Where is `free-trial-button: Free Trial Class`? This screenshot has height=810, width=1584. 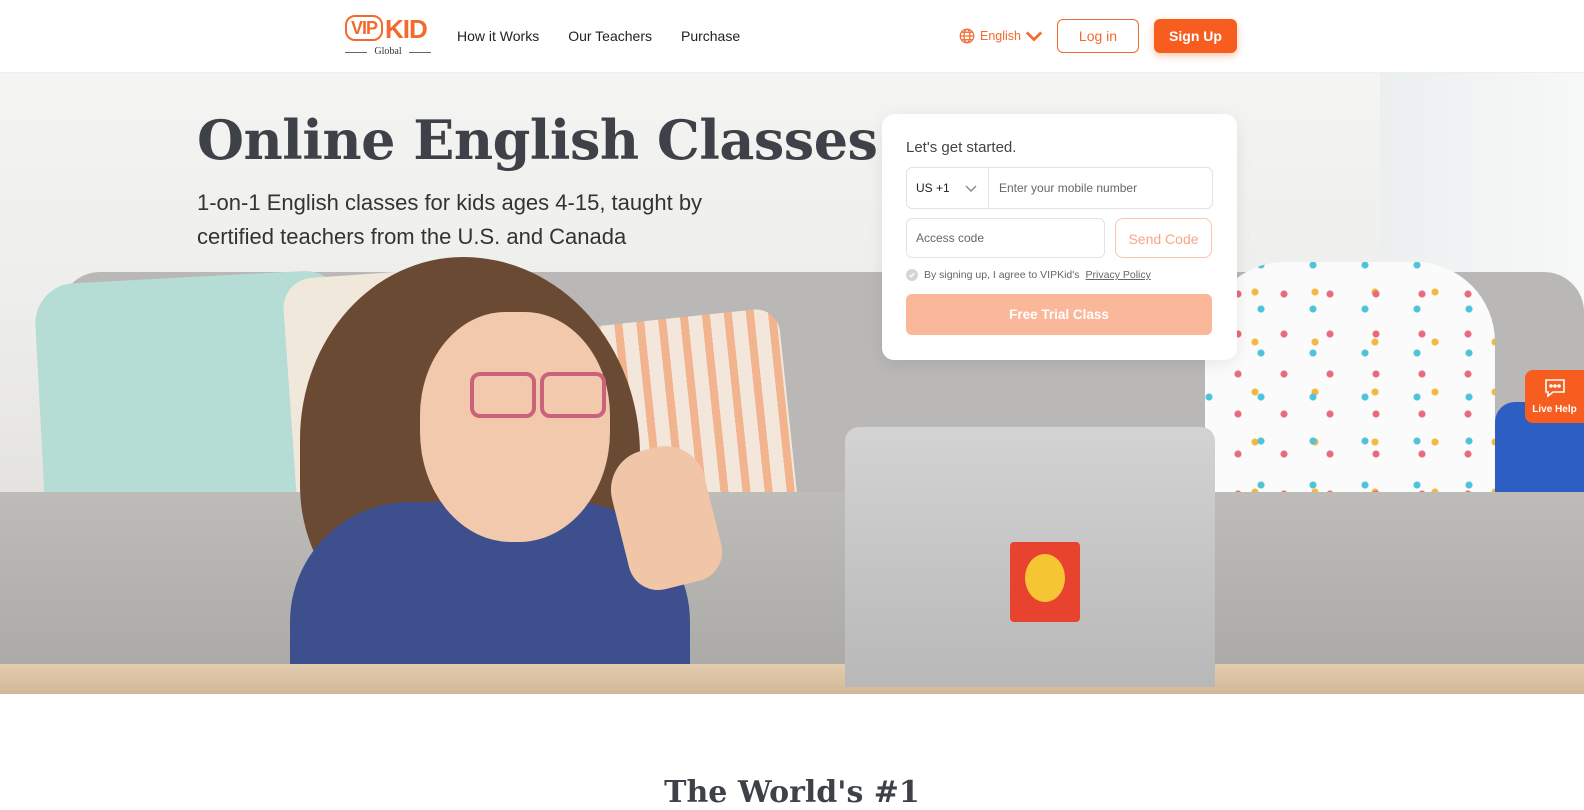
free-trial-button: Free Trial Class is located at coordinates (1059, 314).